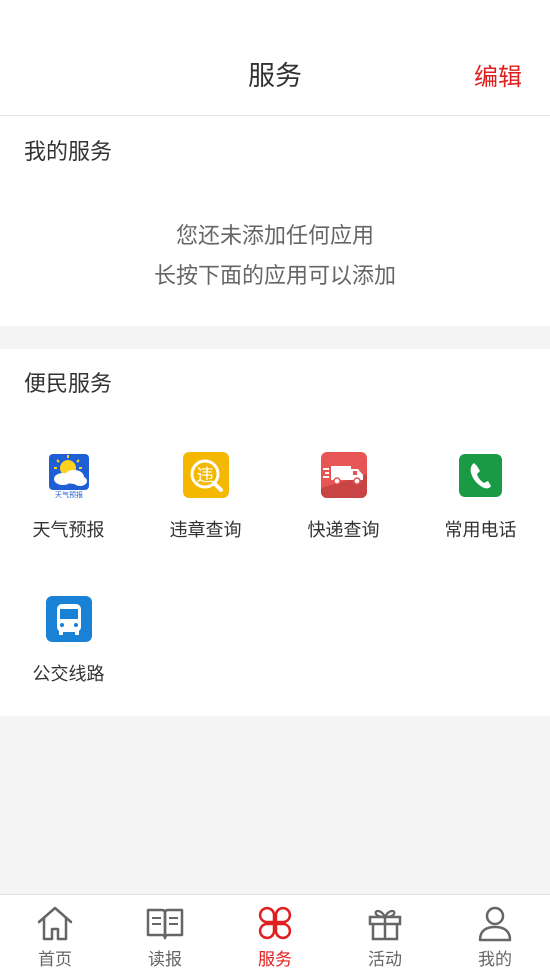  I want to click on tab-label: 首页, so click(55, 960).